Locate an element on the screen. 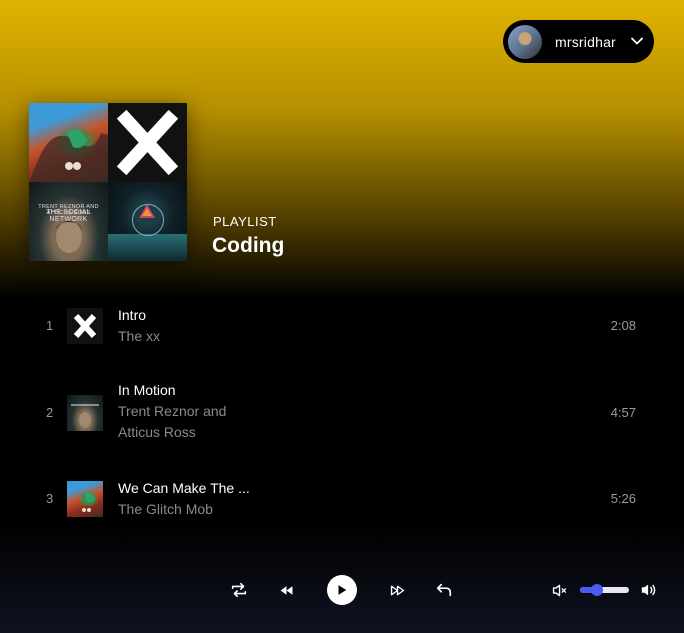 This screenshot has width=684, height=633. next-icon is located at coordinates (397, 590).